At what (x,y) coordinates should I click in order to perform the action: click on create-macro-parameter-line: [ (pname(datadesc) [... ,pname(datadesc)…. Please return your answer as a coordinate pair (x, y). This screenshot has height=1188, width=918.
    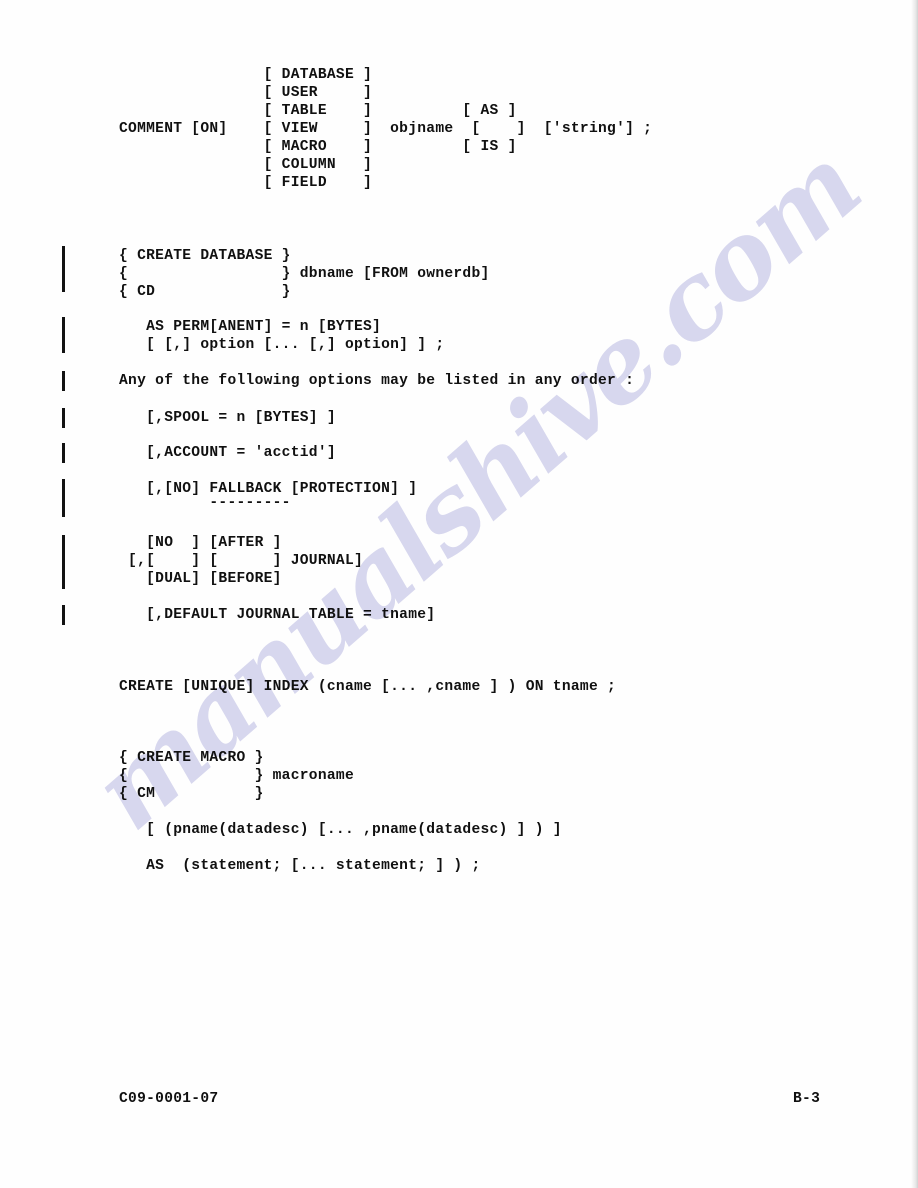
    Looking at the image, I should click on (340, 830).